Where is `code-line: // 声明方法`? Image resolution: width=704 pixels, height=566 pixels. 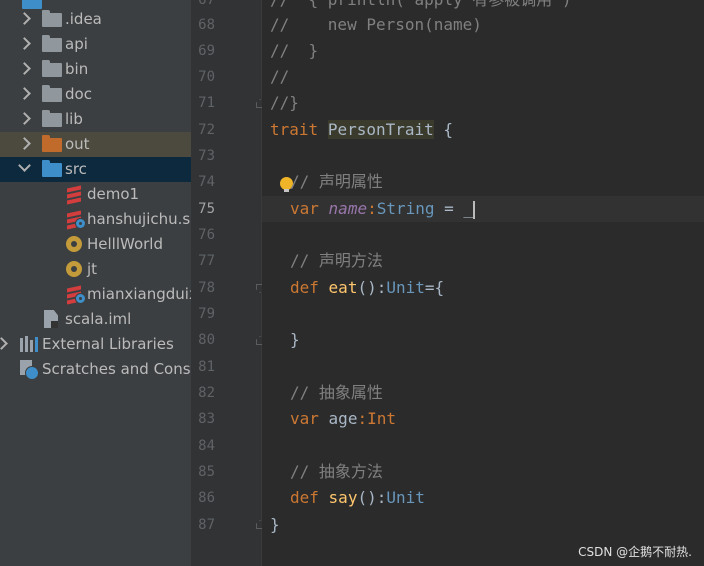 code-line: // 声明方法 is located at coordinates (336, 260).